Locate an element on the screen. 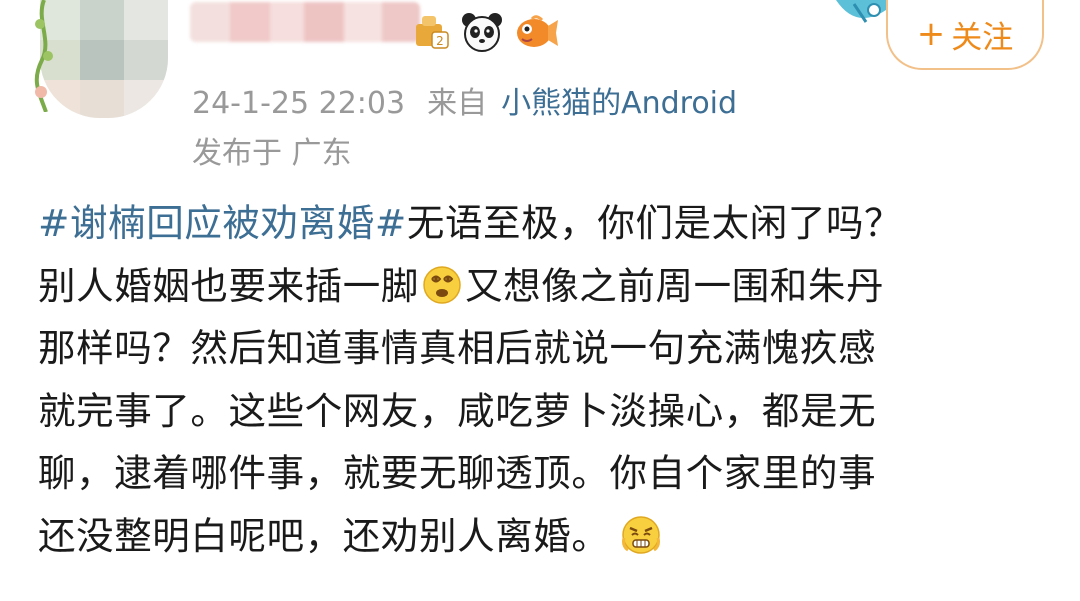 This screenshot has height=601, width=1080. vine-decoration-icon is located at coordinates (43, 56).